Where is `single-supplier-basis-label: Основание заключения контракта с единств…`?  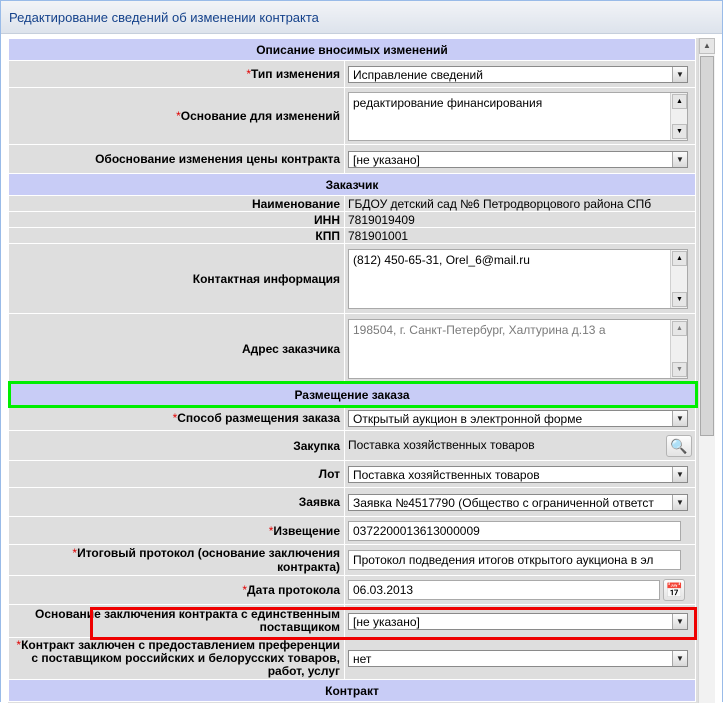
single-supplier-basis-label: Основание заключения контракта с единств… is located at coordinates (176, 621).